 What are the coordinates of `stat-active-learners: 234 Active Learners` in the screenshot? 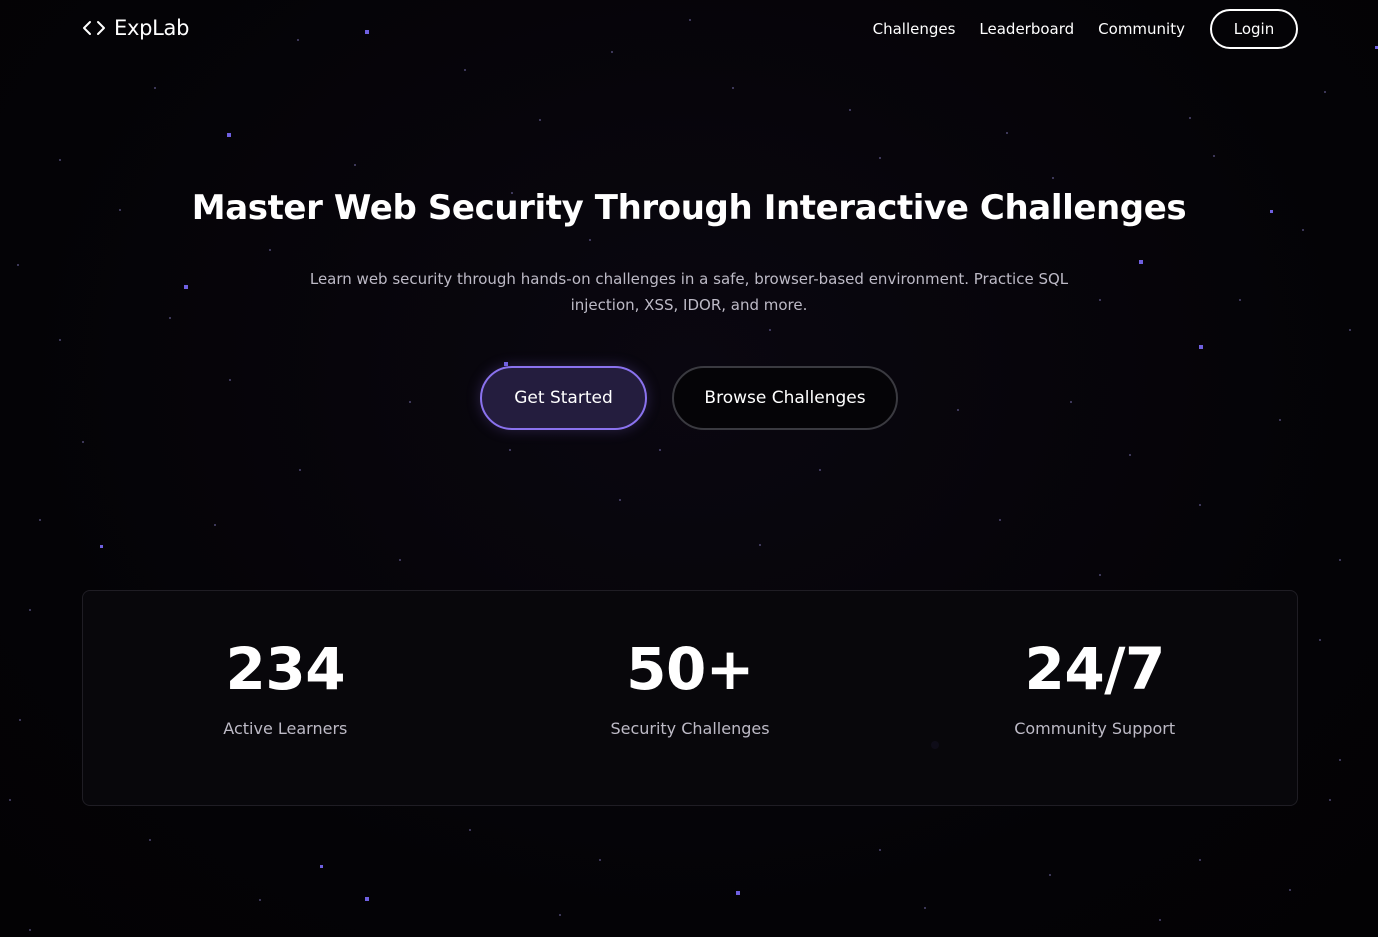 It's located at (285, 698).